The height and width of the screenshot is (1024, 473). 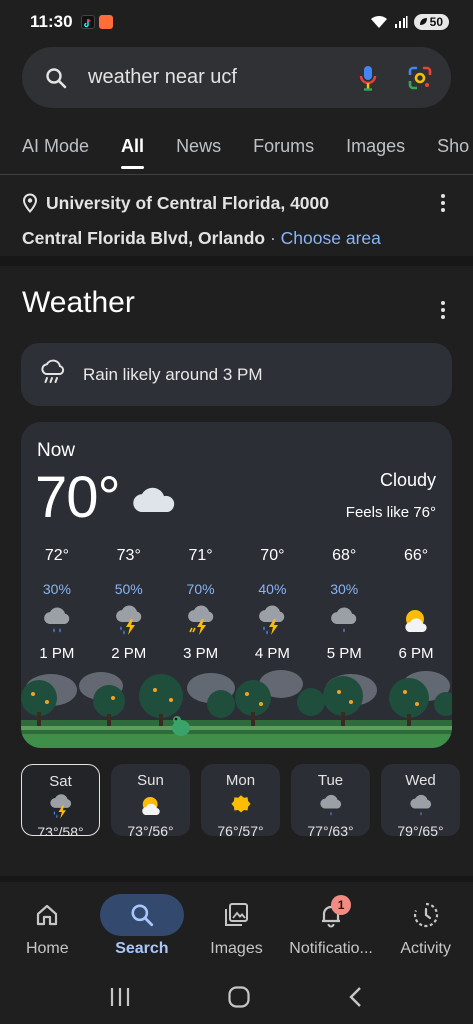 I want to click on day-temp-range: 77°/63°, so click(x=330, y=829).